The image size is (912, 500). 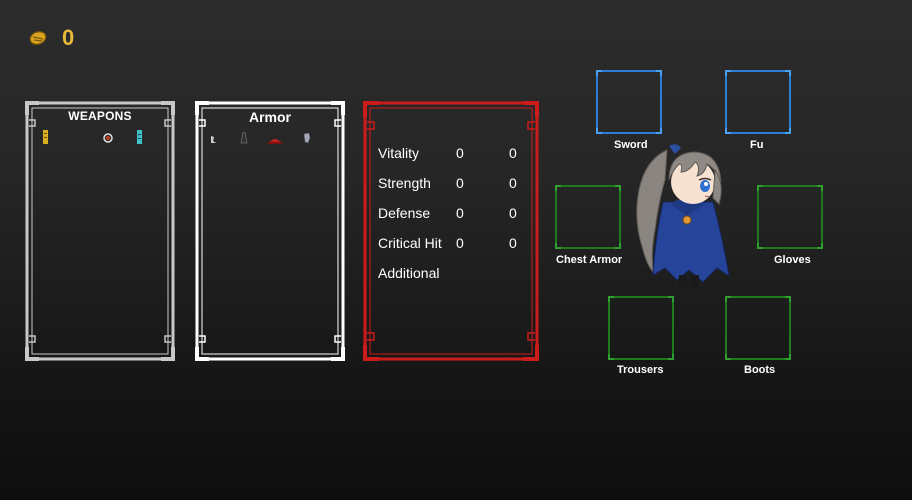 I want to click on fu-slot-label: Fu, so click(x=757, y=145).